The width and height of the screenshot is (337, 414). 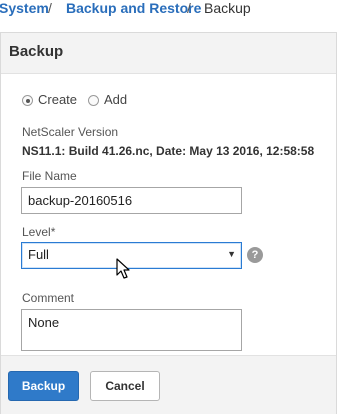 I want to click on add-radio-option: Add, so click(x=107, y=99).